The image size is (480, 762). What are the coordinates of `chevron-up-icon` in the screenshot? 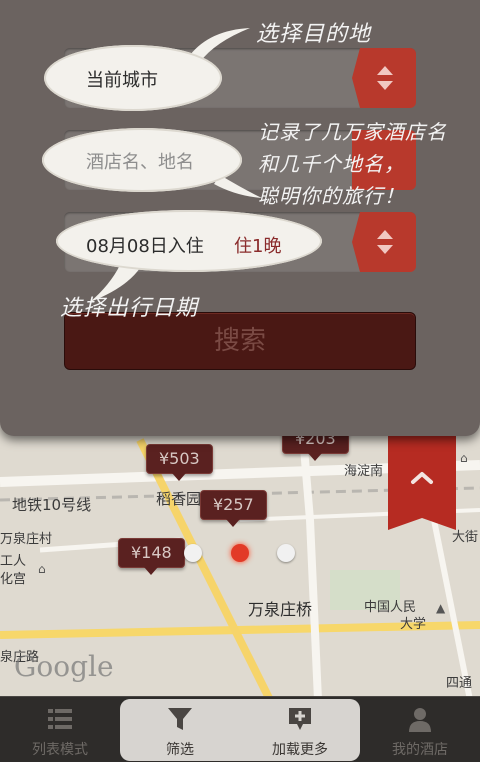 It's located at (422, 478).